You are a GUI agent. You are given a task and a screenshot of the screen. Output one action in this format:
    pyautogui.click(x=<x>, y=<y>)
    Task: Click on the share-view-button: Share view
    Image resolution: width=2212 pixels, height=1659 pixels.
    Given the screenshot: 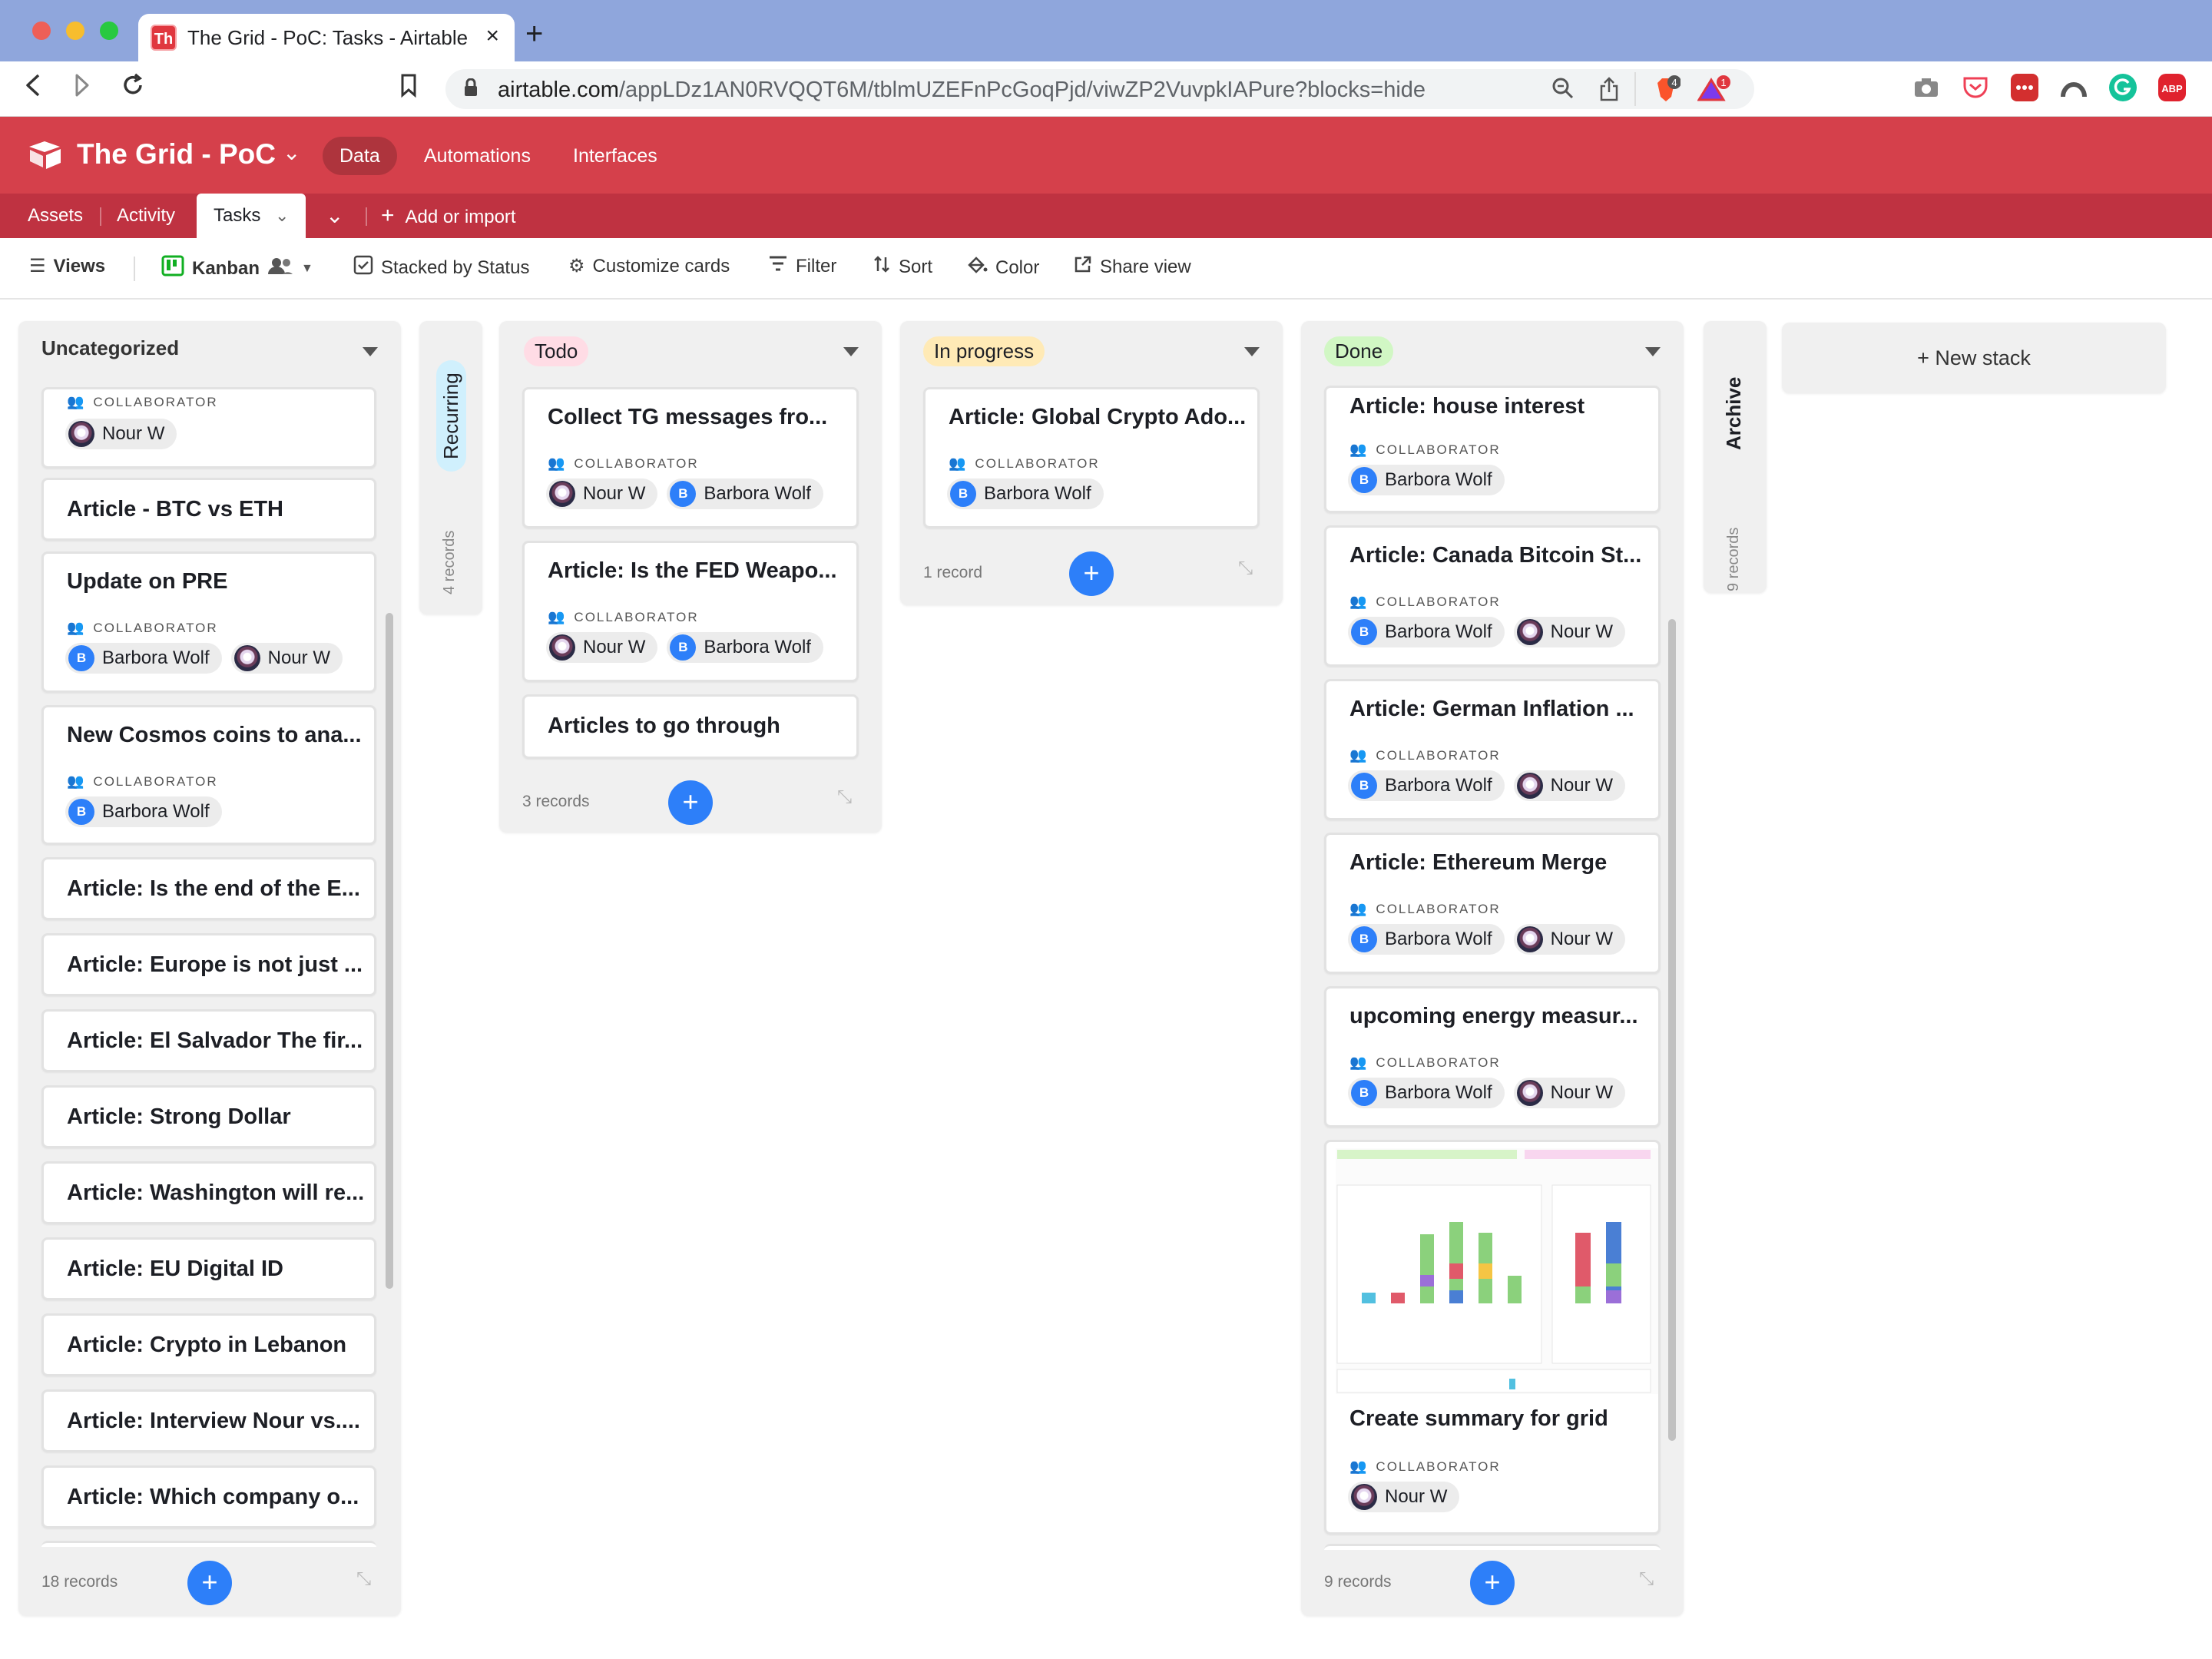 What is the action you would take?
    pyautogui.click(x=1132, y=267)
    